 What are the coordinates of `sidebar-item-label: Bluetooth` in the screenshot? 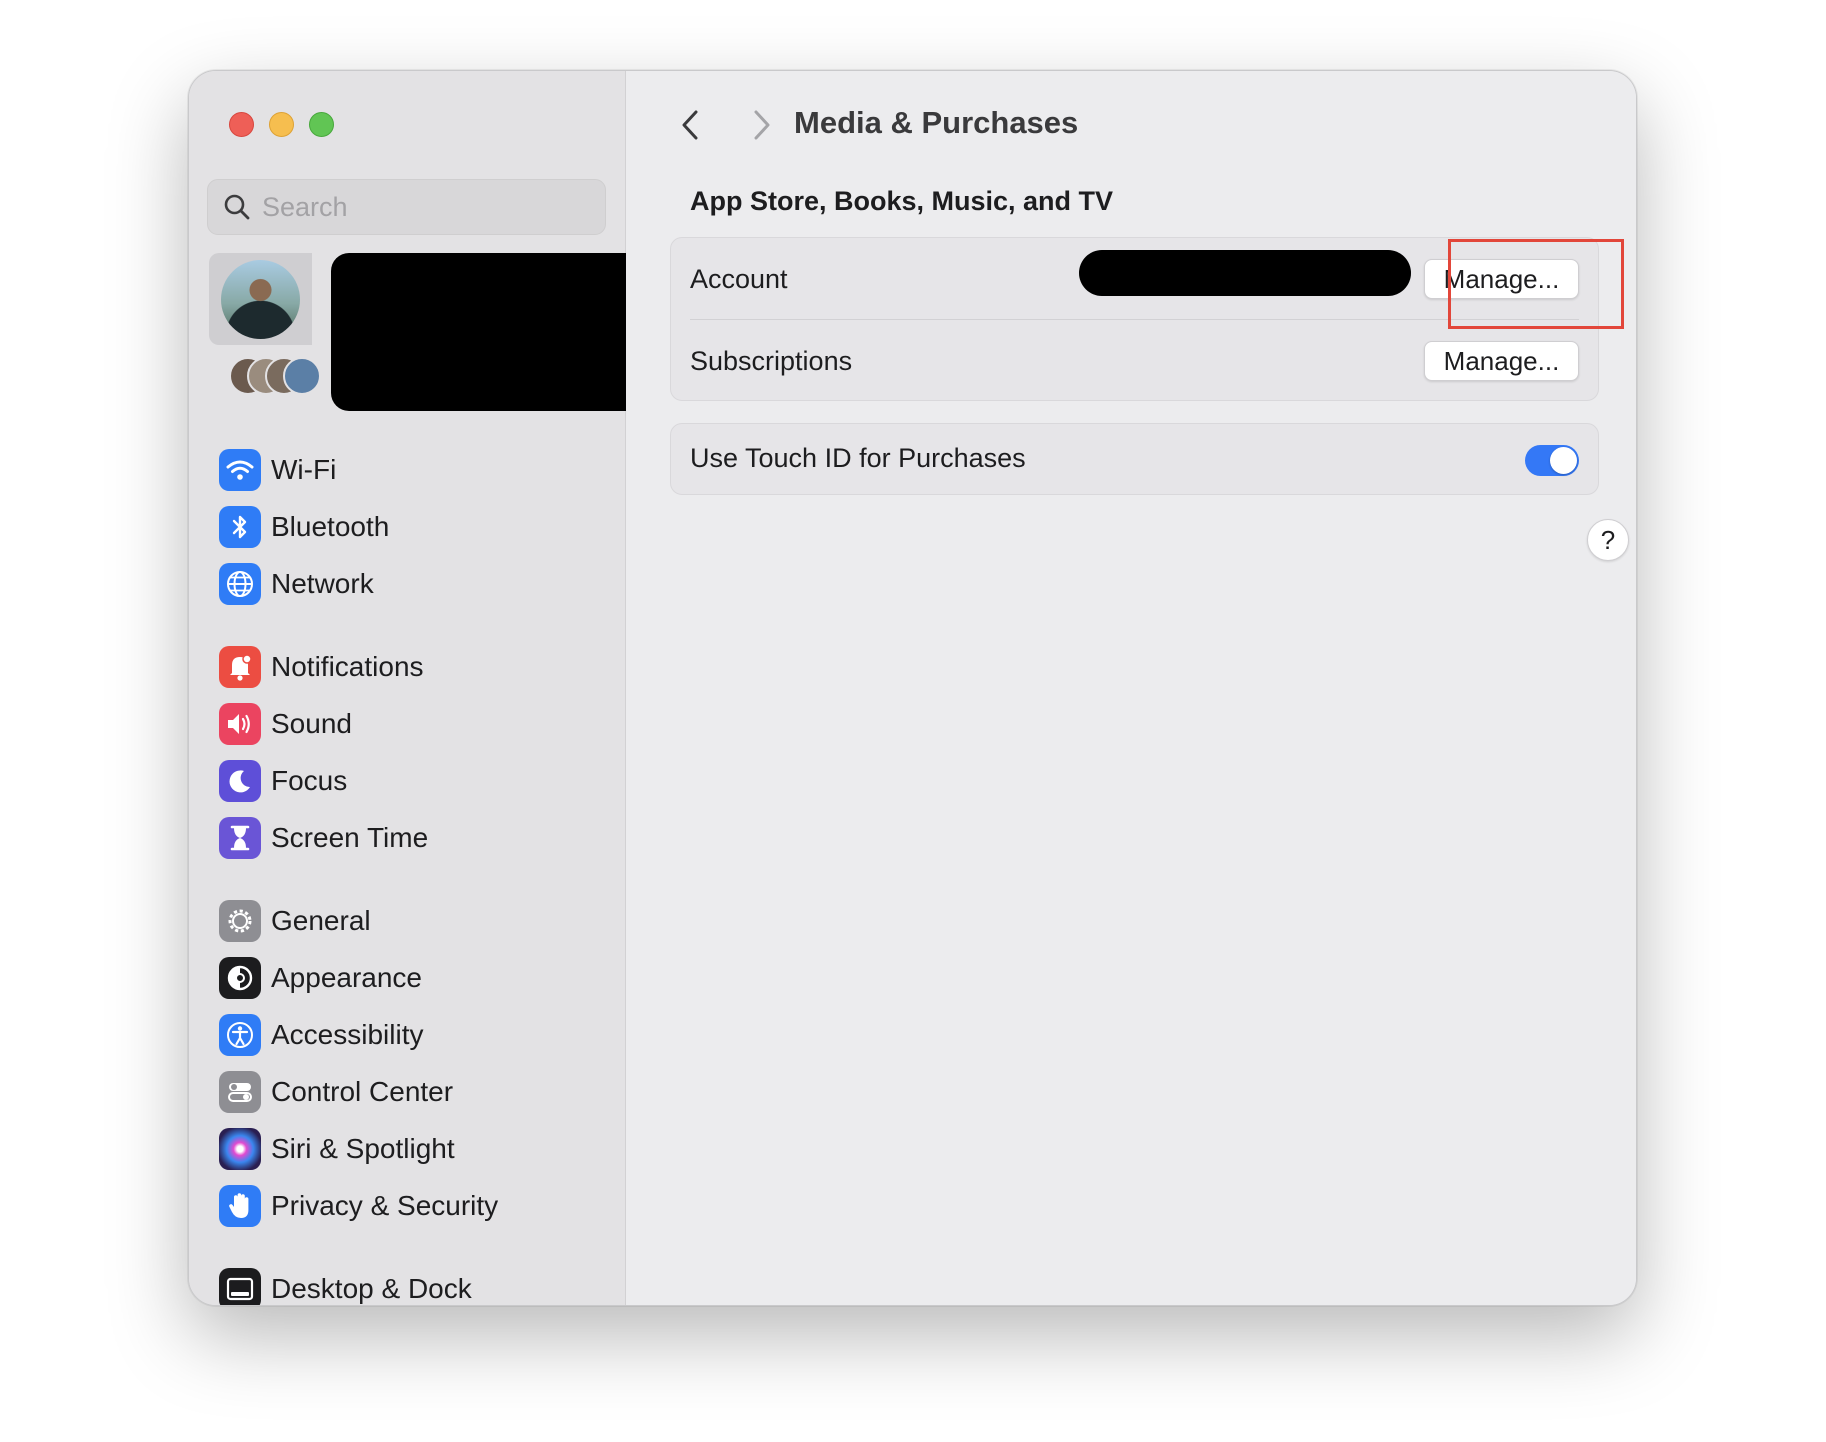 It's located at (330, 526).